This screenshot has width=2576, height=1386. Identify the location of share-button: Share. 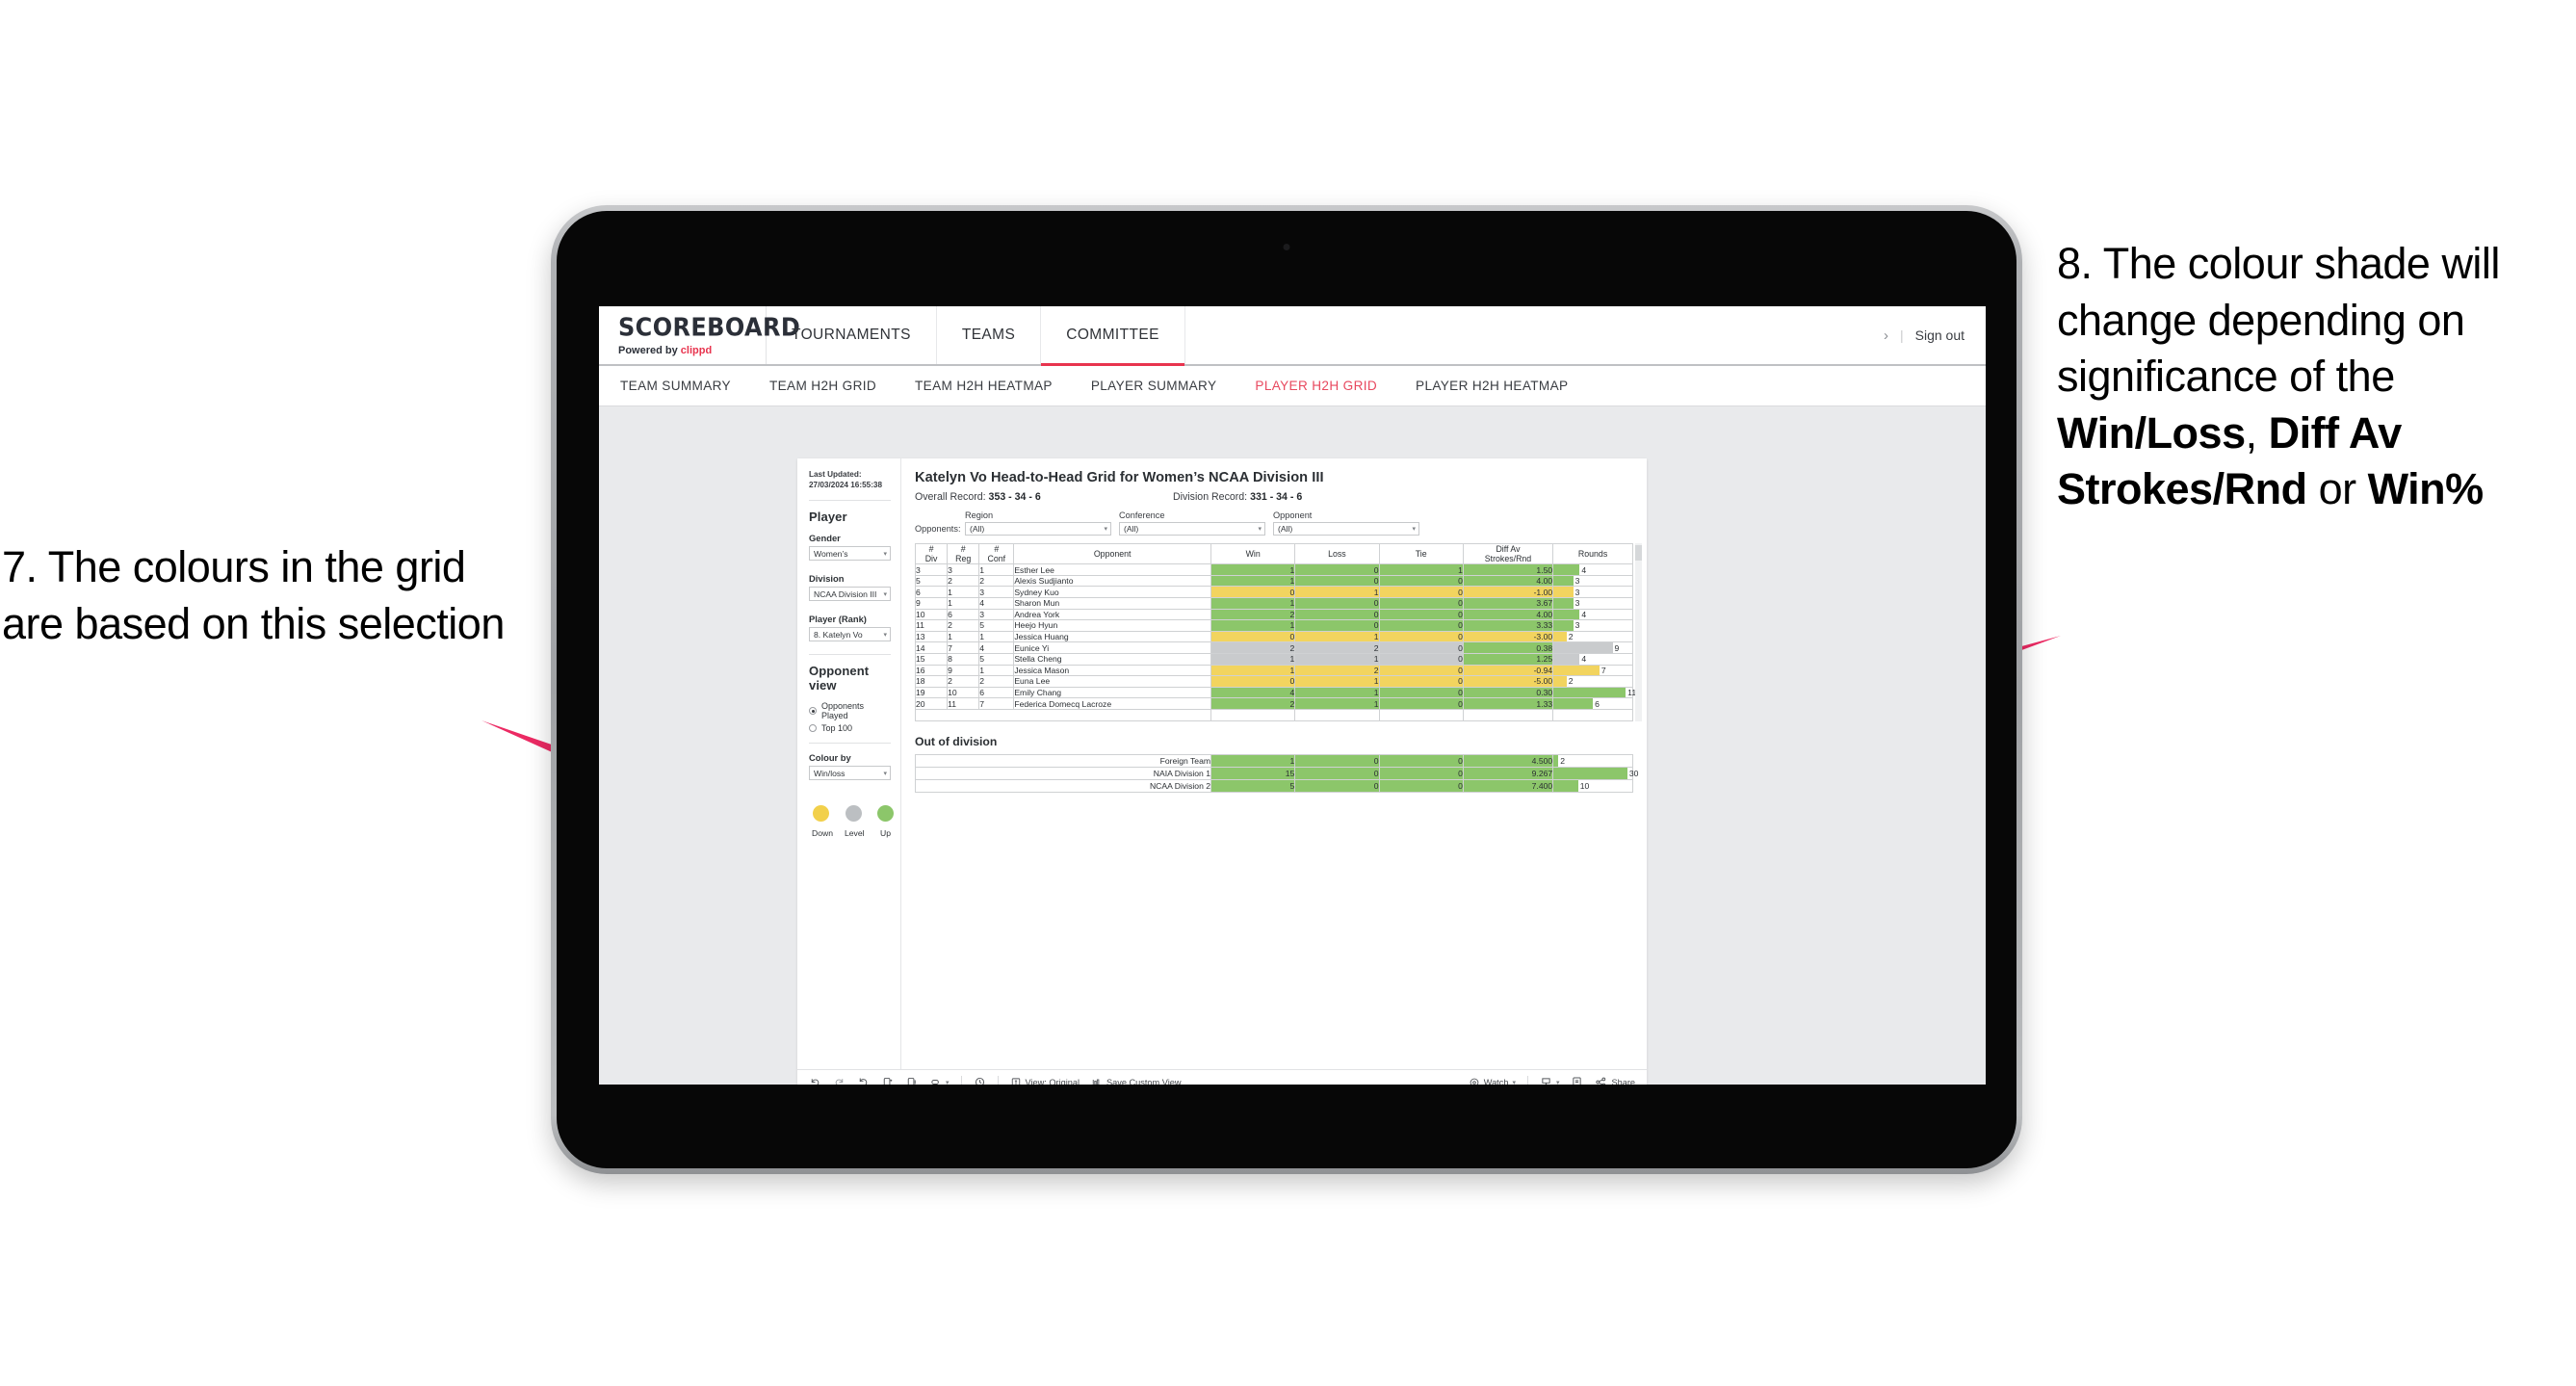
(1615, 1080).